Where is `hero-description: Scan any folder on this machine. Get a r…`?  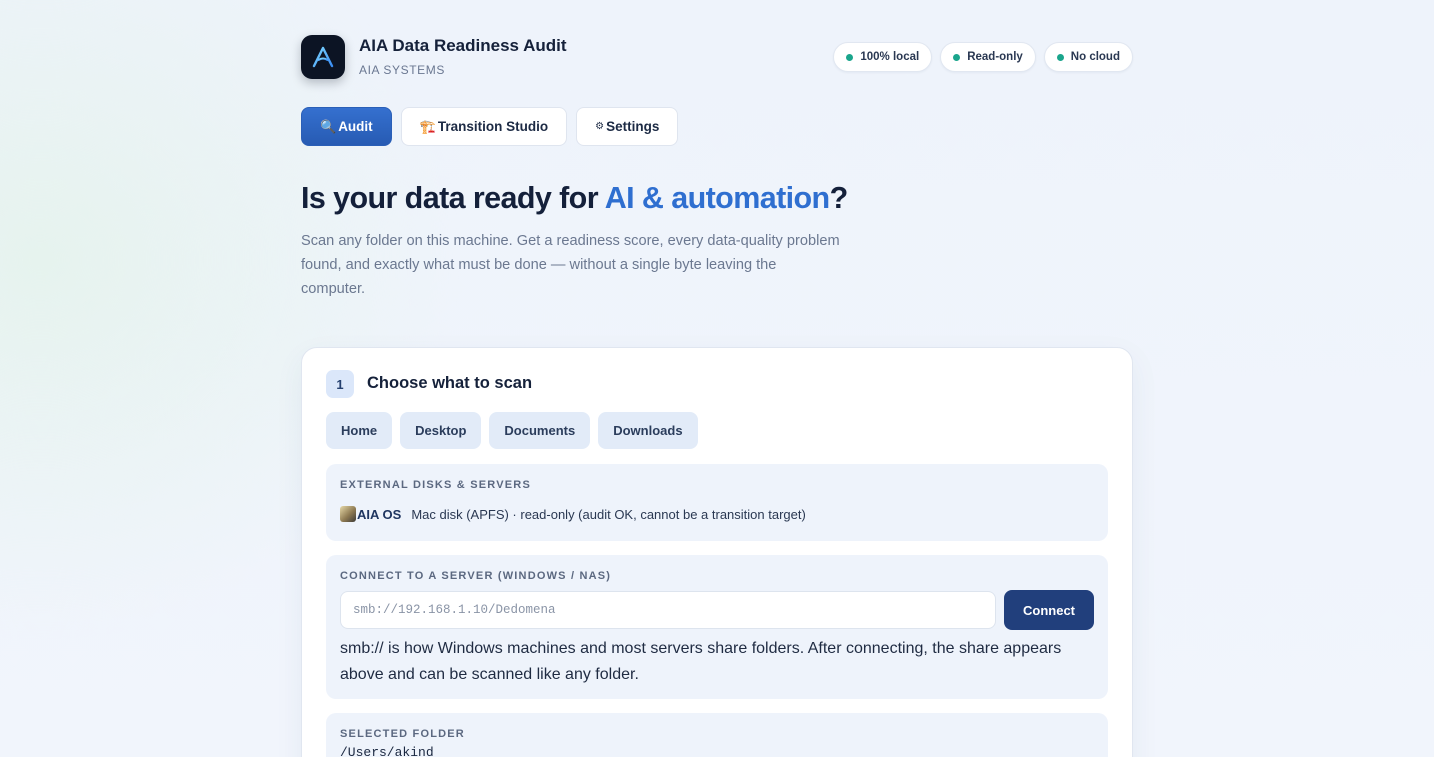
hero-description: Scan any folder on this machine. Get a r… is located at coordinates (570, 265).